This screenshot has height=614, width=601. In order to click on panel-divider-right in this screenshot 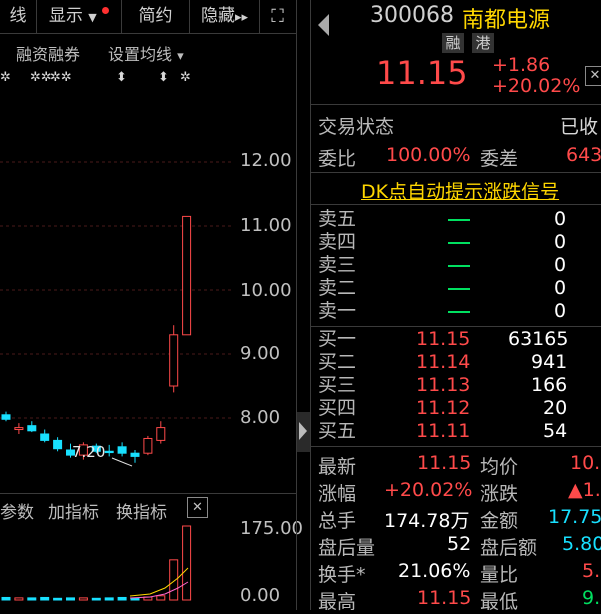, I will do `click(310, 305)`.